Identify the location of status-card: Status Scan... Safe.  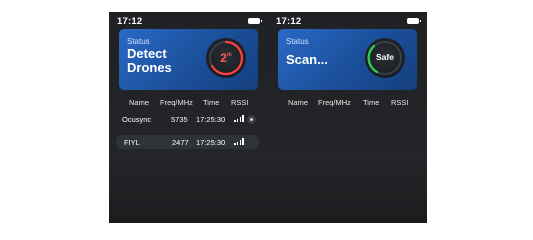
(347, 59).